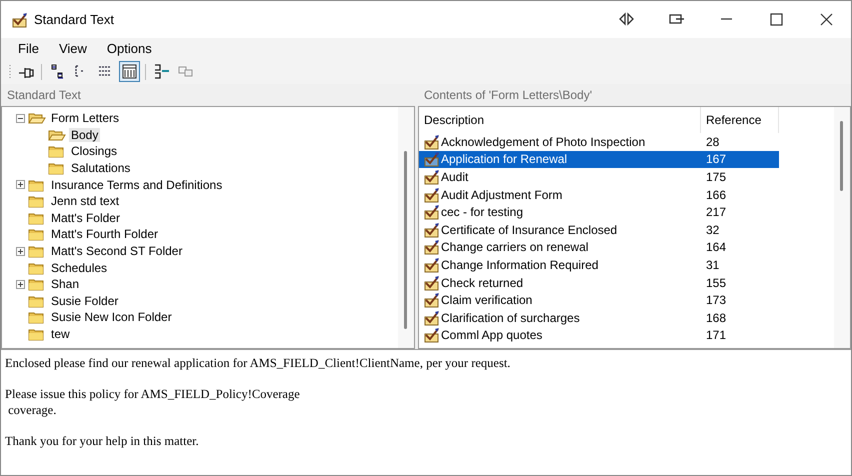 The width and height of the screenshot is (852, 476). What do you see at coordinates (85, 201) in the screenshot?
I see `tree-item: Jenn std text` at bounding box center [85, 201].